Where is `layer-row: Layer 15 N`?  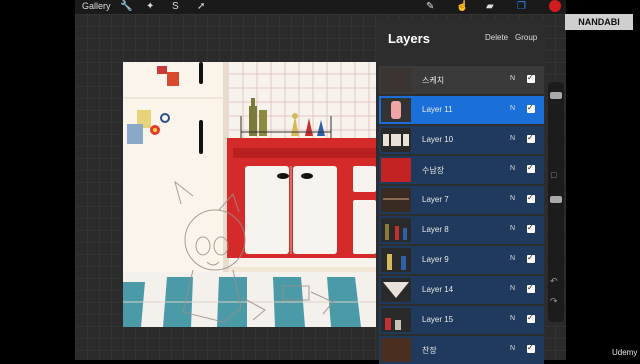
layer-row: Layer 15 N is located at coordinates (461, 320).